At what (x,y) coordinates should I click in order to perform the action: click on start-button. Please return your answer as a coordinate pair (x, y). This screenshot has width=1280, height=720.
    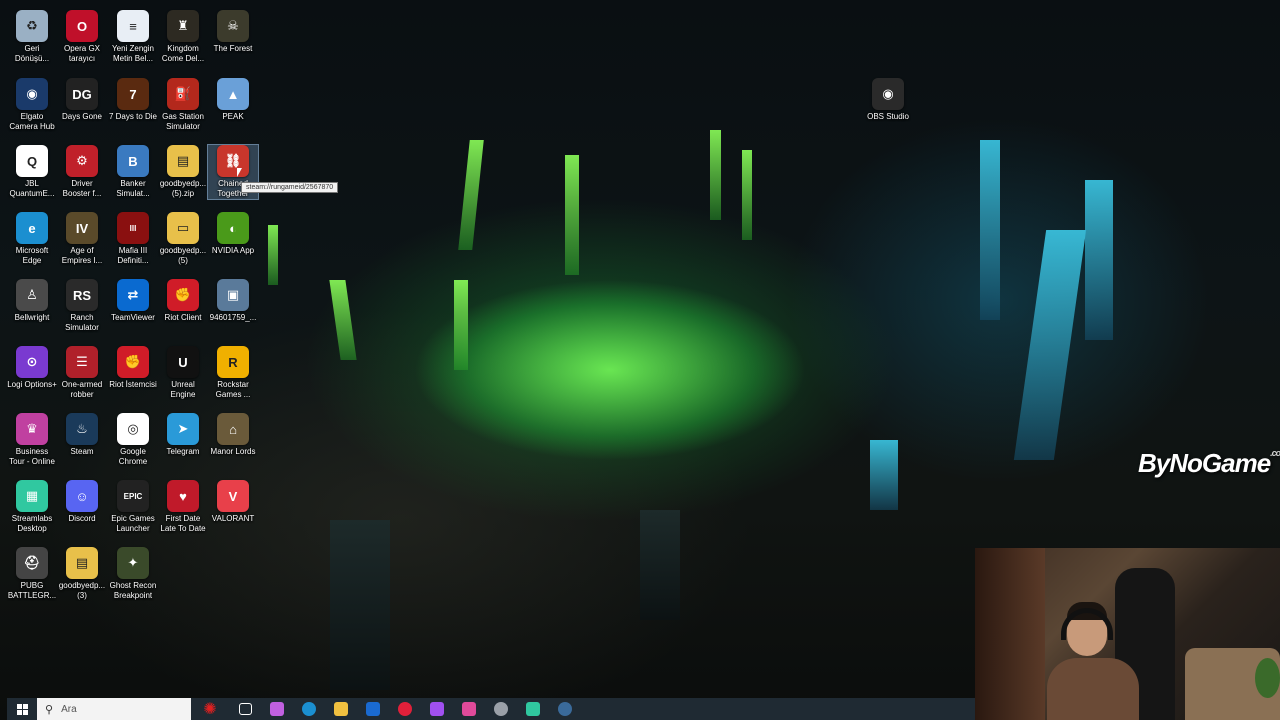
    Looking at the image, I should click on (22, 709).